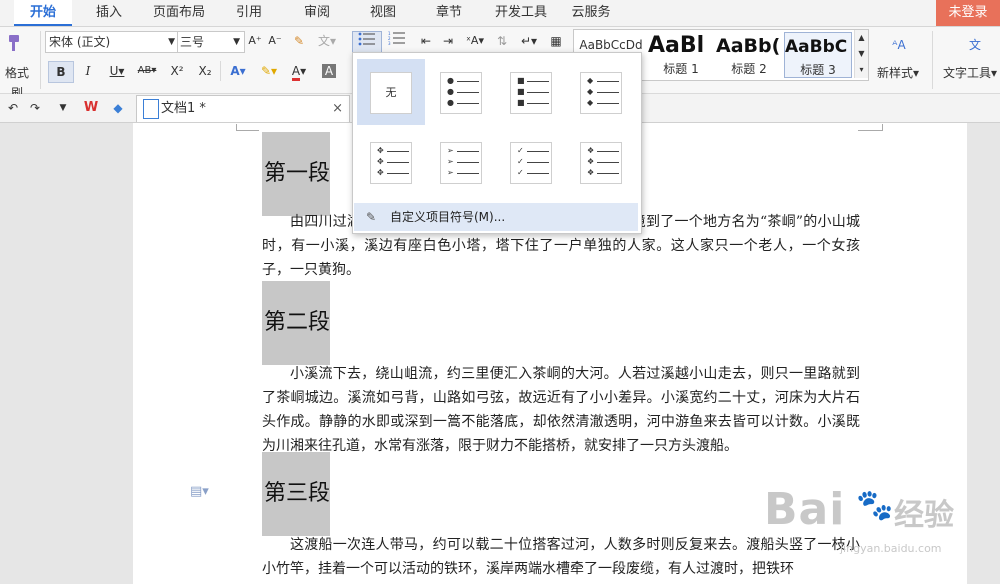 The image size is (1000, 584). Describe the element at coordinates (117, 71) in the screenshot. I see `underline-button: U▾` at that location.